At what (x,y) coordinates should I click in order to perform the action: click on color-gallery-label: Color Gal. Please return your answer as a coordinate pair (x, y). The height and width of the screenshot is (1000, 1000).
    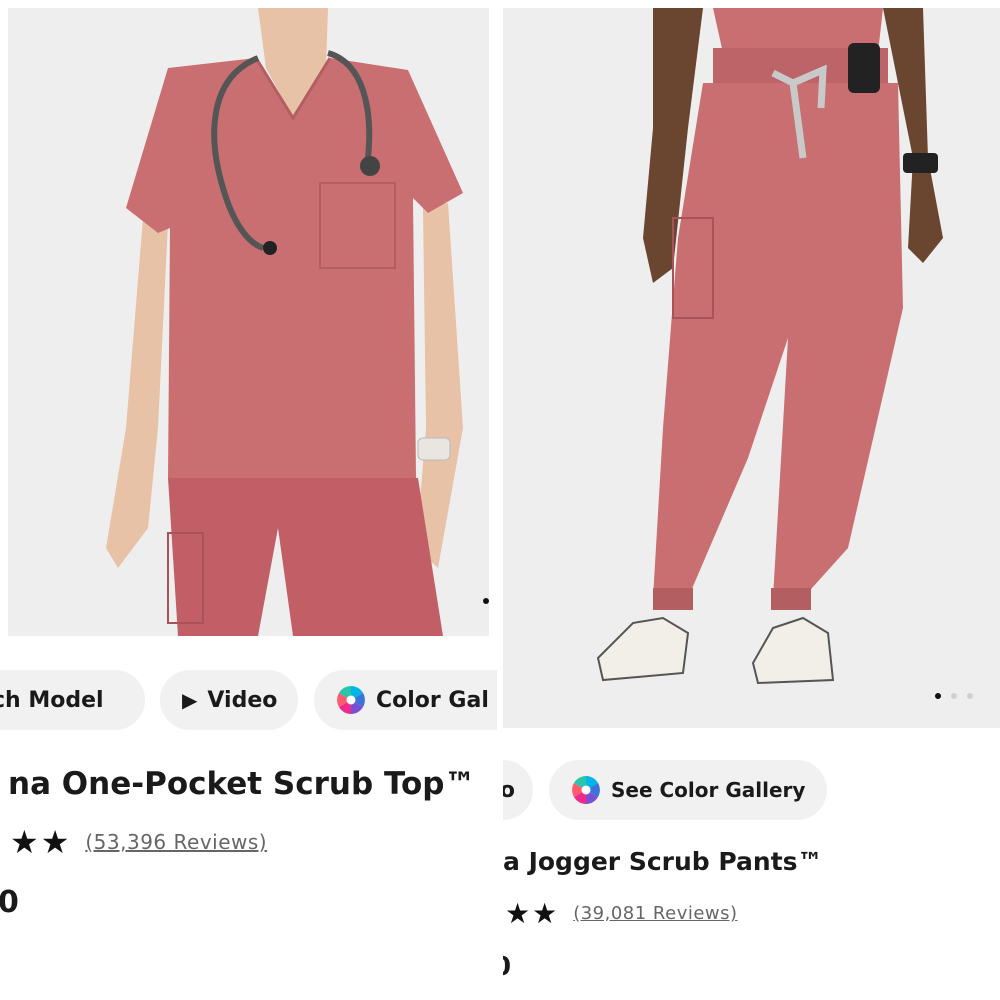
    Looking at the image, I should click on (432, 700).